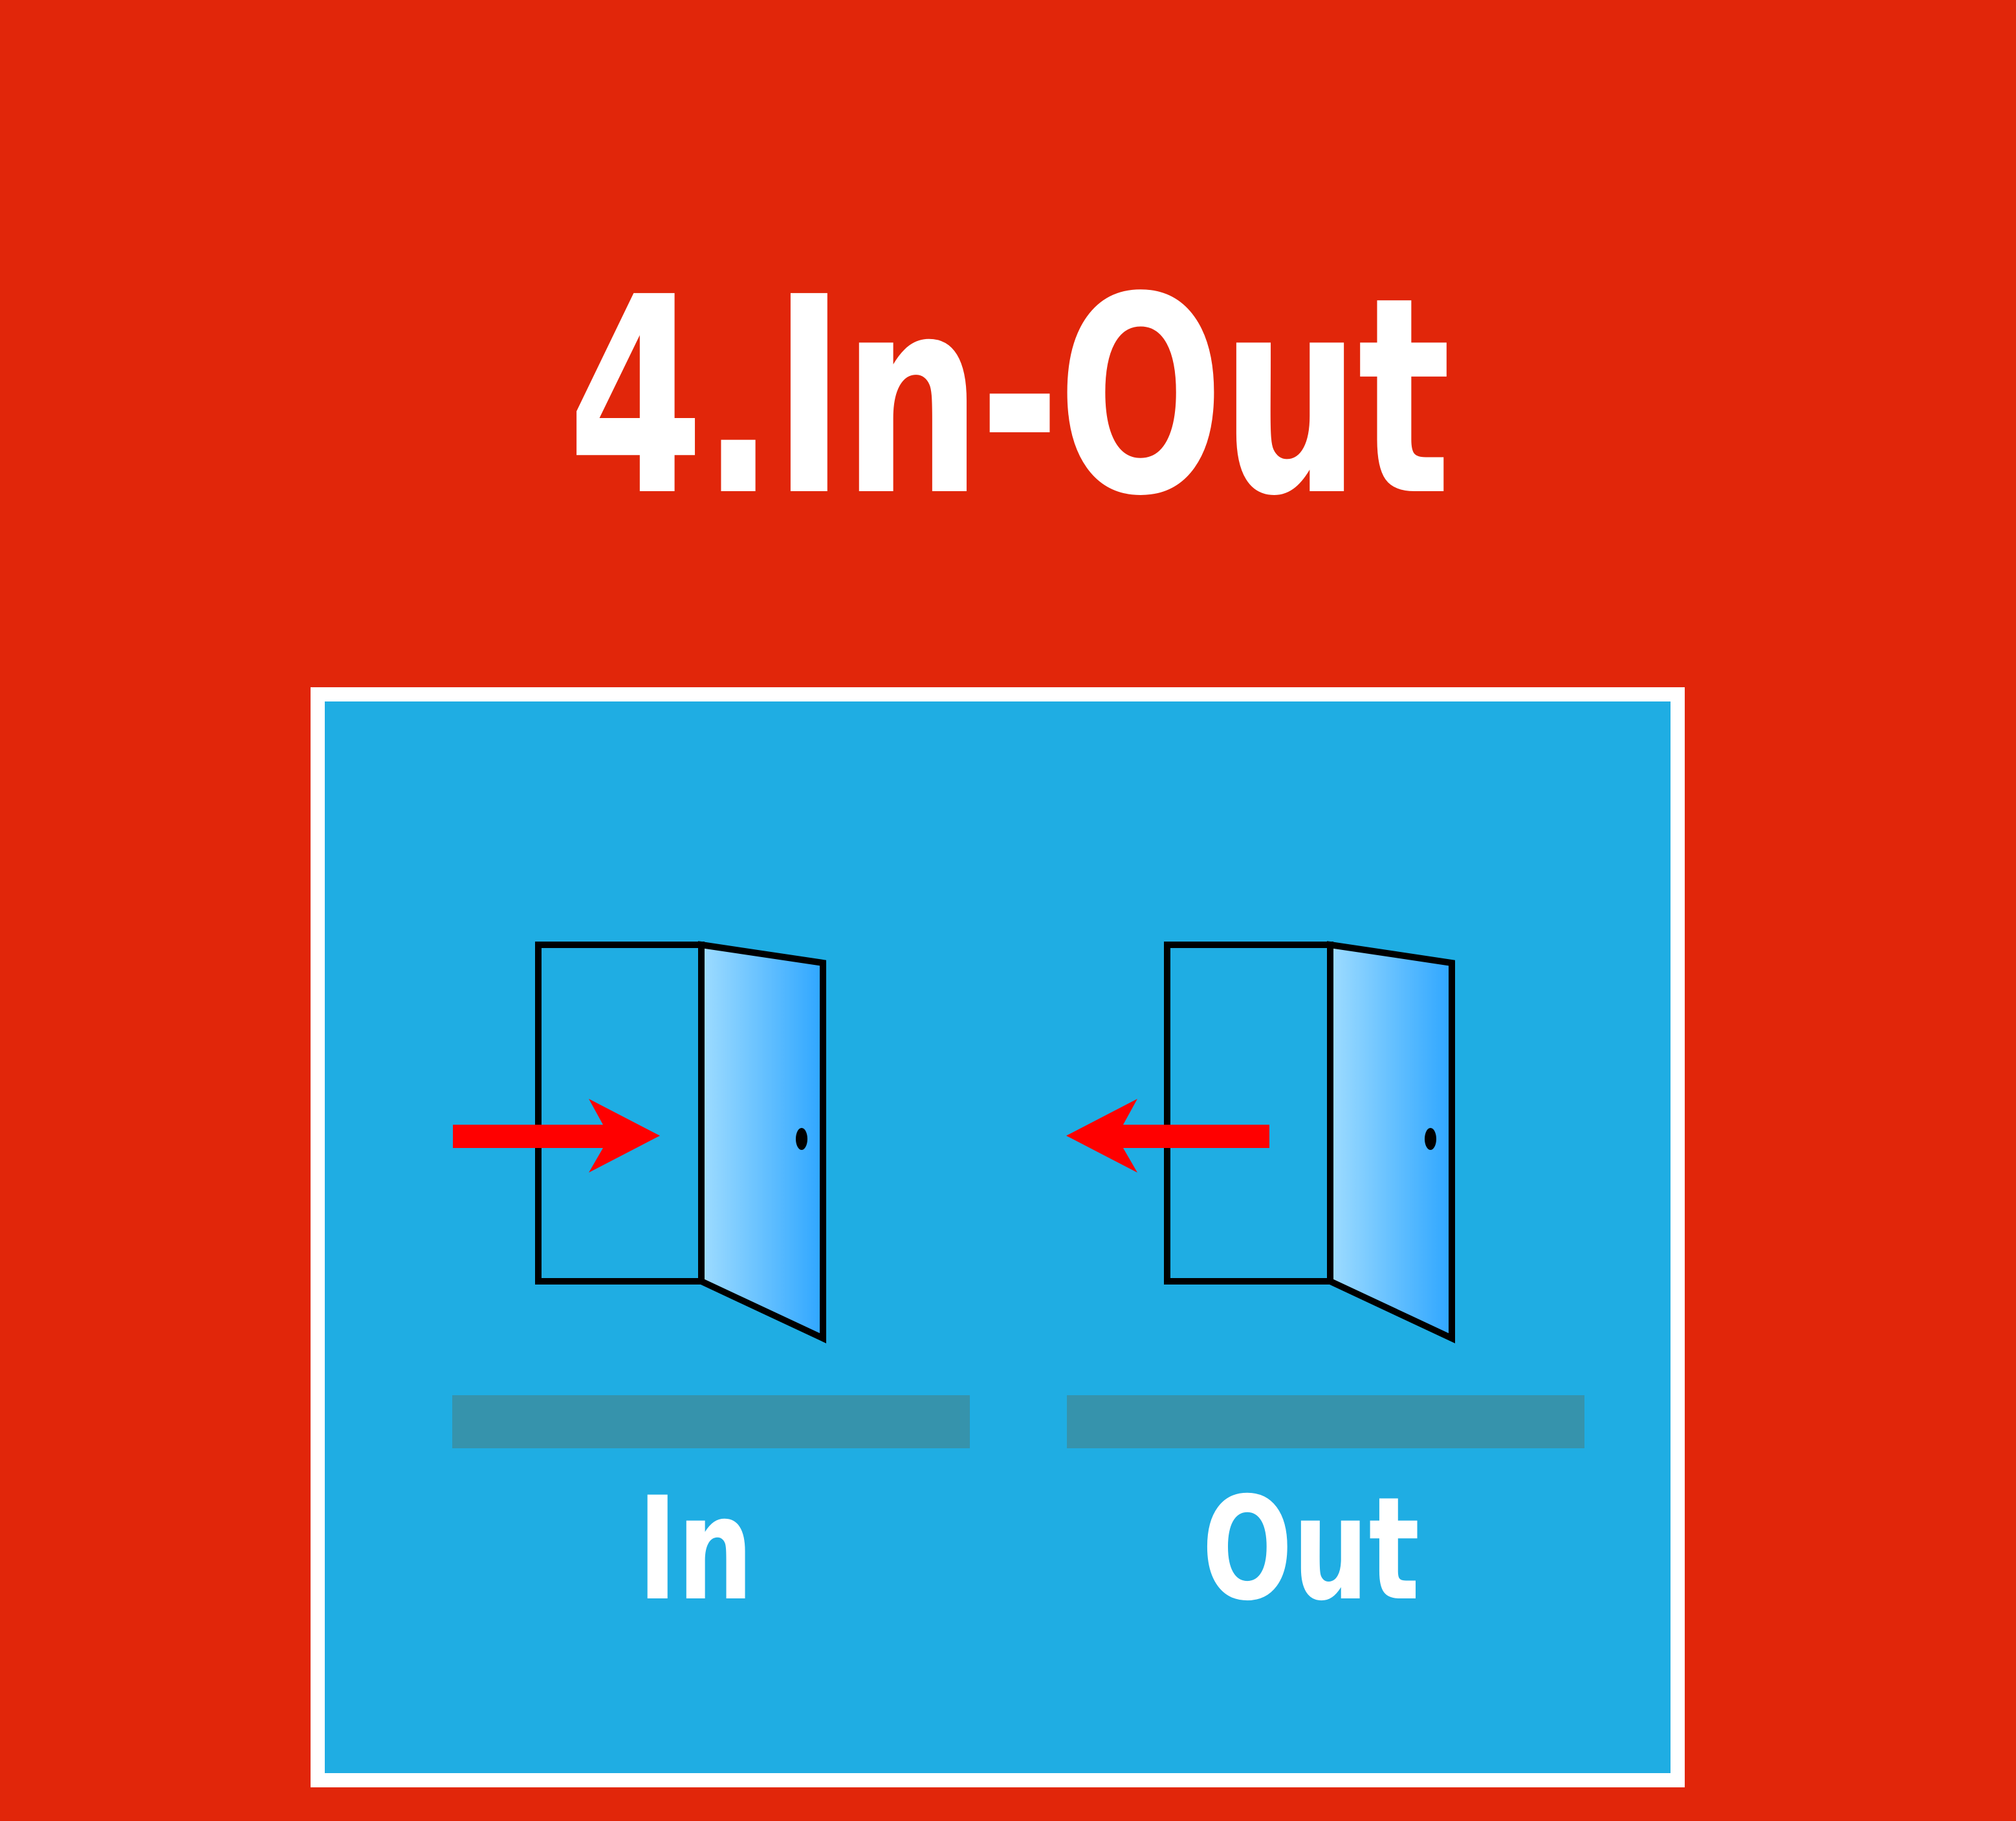  I want to click on floor-bar-out, so click(1325, 1422).